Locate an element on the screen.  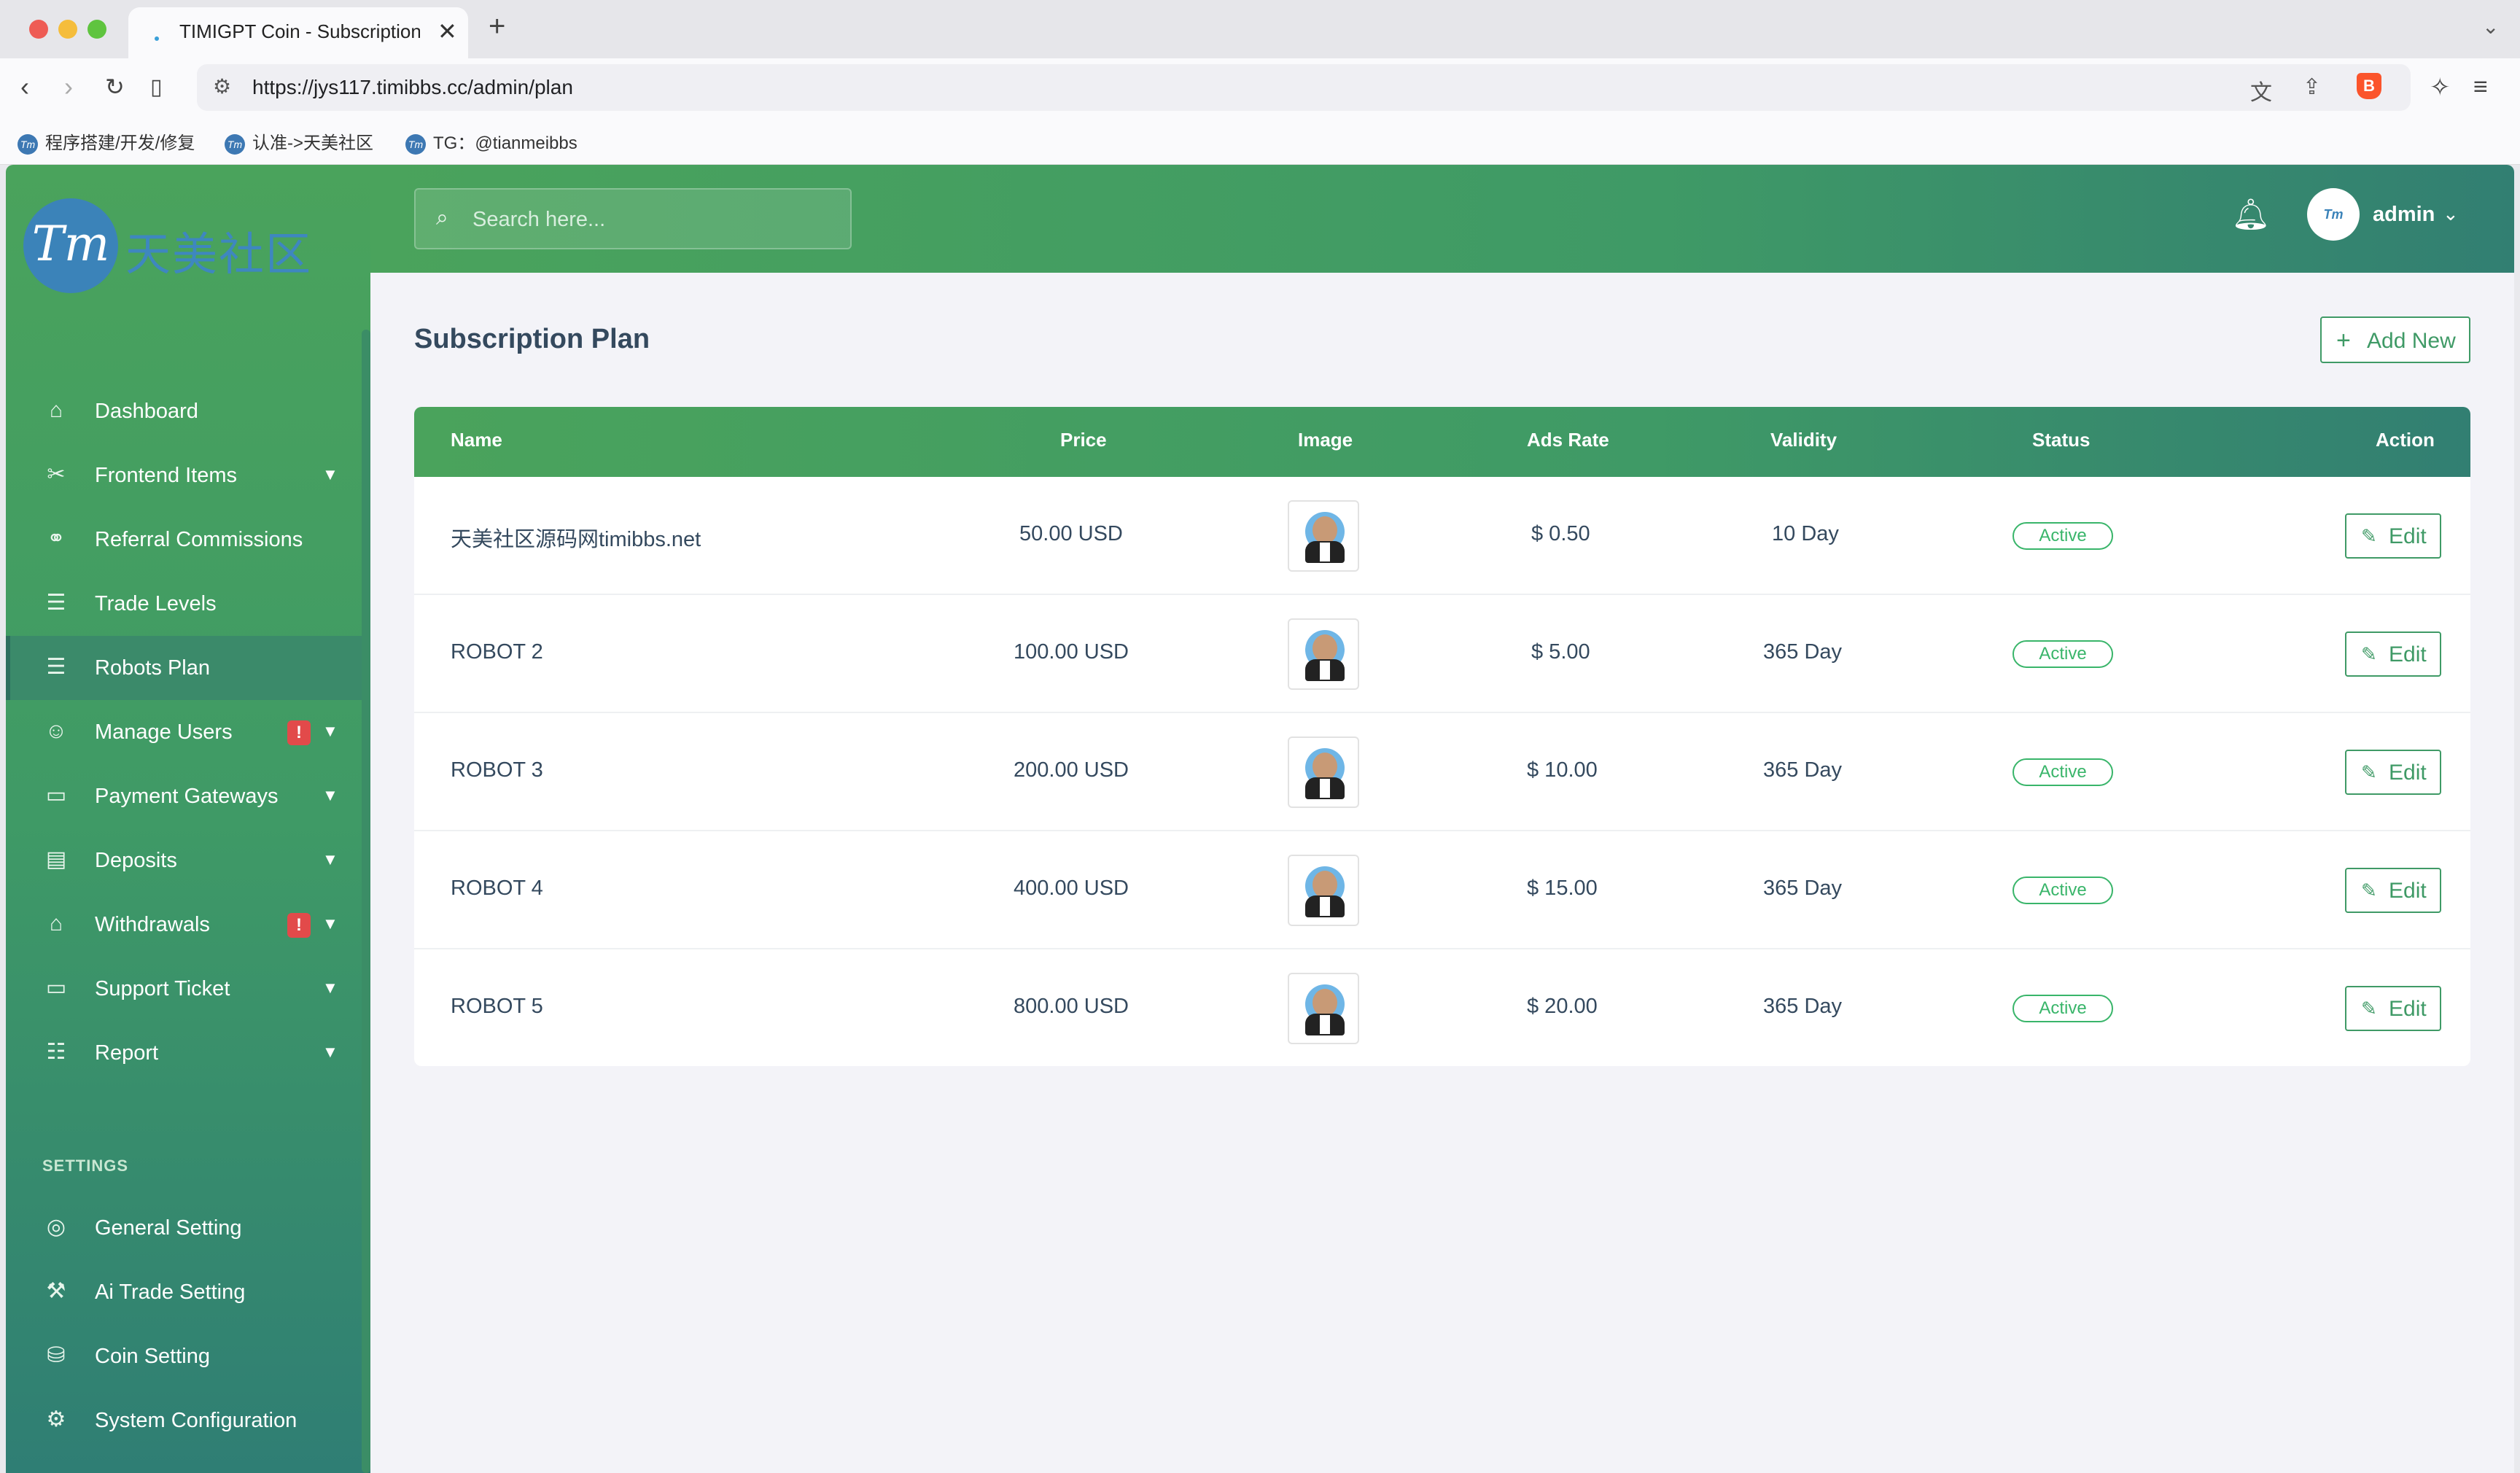
sidebar-item-referral-commissions: ⚭ Referral Commissions is located at coordinates (184, 540).